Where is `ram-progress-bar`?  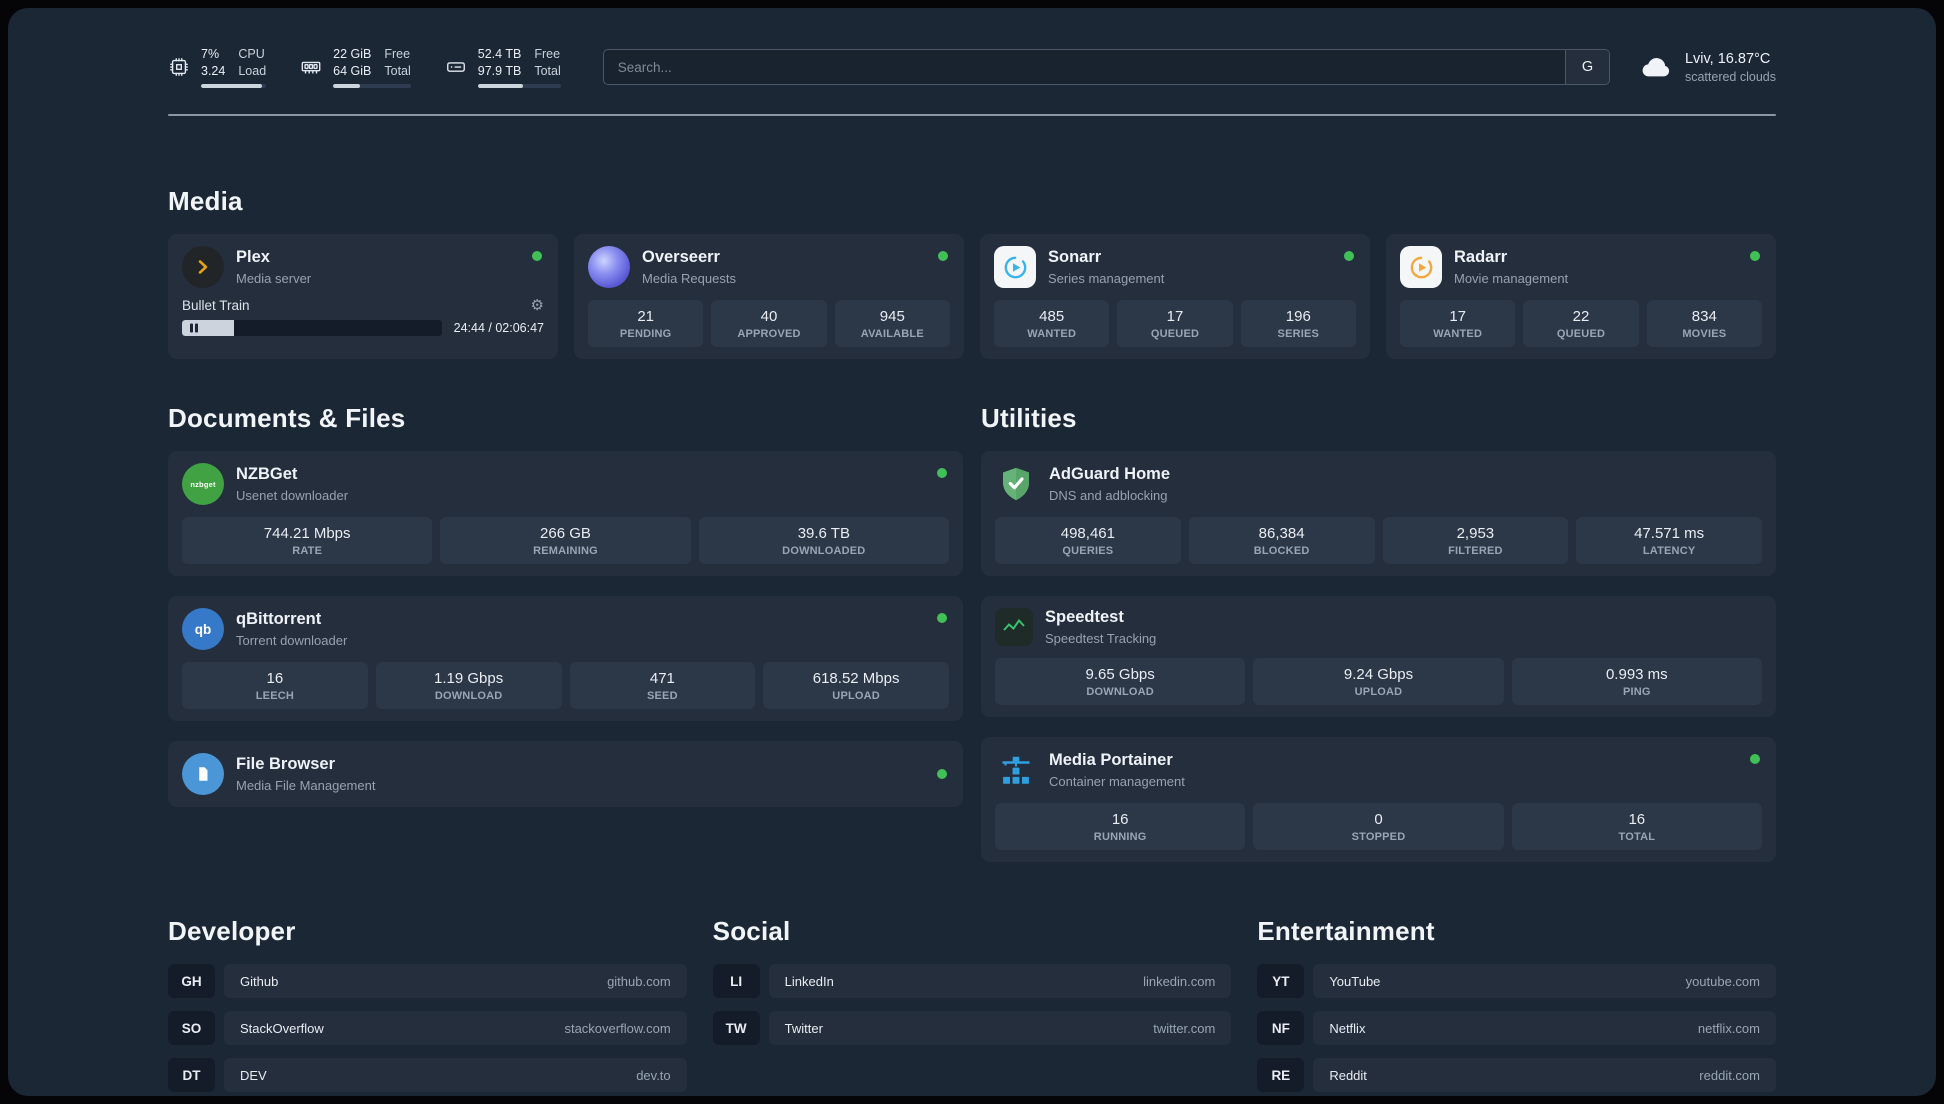
ram-progress-bar is located at coordinates (372, 86).